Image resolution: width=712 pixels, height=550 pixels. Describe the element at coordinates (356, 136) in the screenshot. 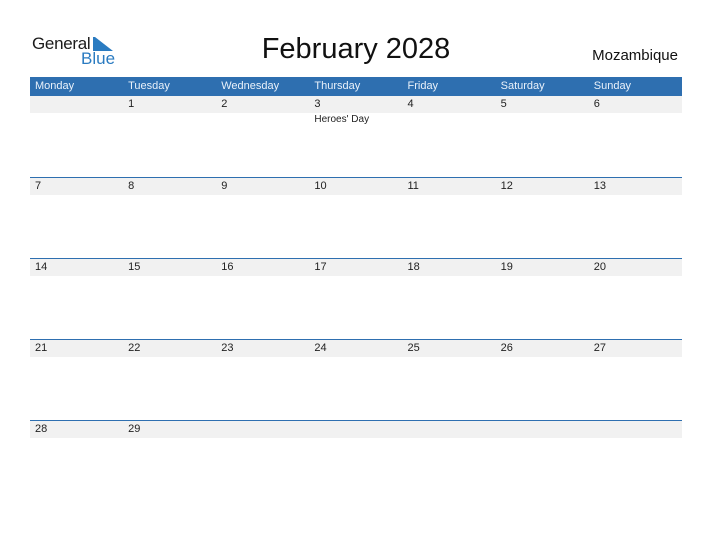

I see `week-row: 1 2 3 4 5 6 Heroes' Day` at that location.